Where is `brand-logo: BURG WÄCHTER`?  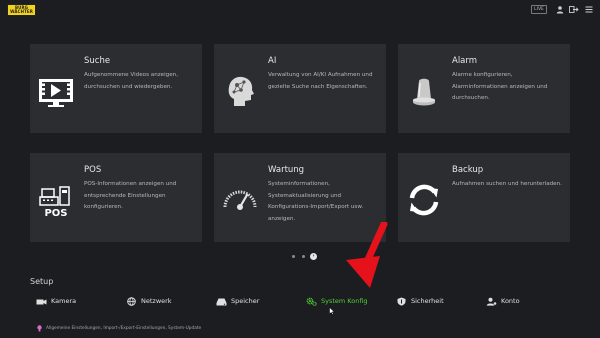
brand-logo: BURG WÄCHTER is located at coordinates (21, 10).